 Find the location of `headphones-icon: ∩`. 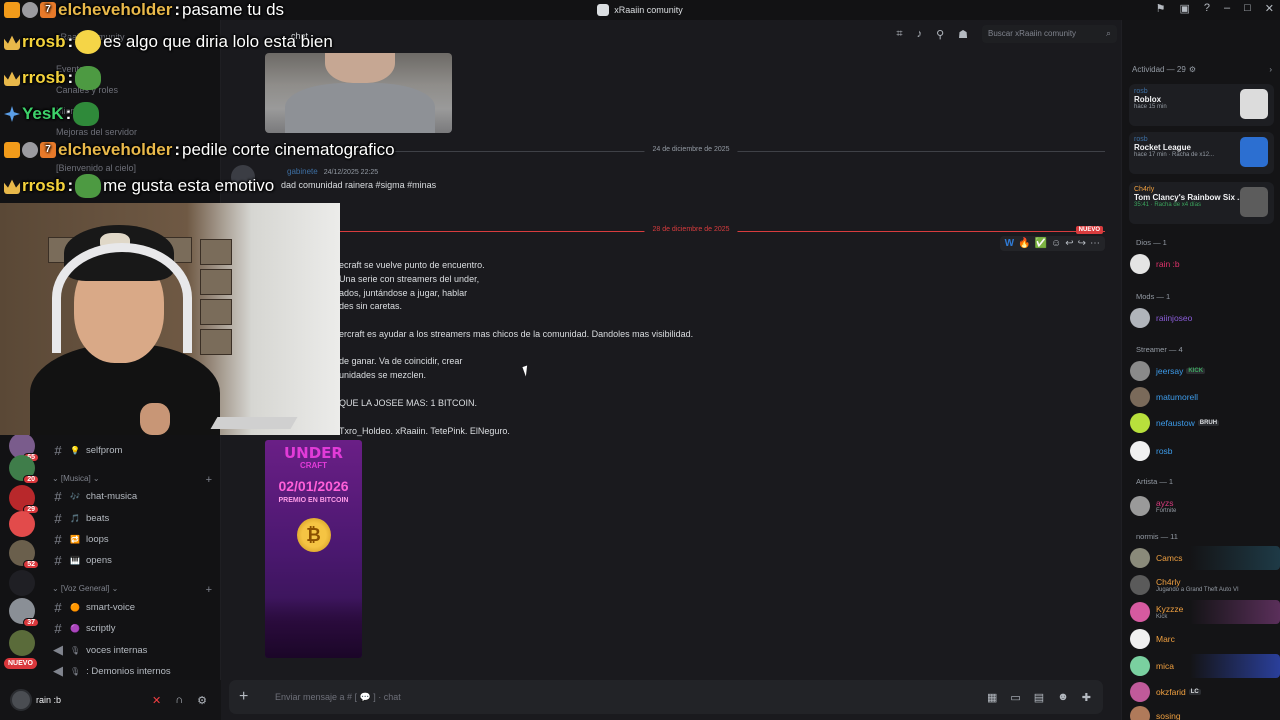

headphones-icon: ∩ is located at coordinates (179, 700).